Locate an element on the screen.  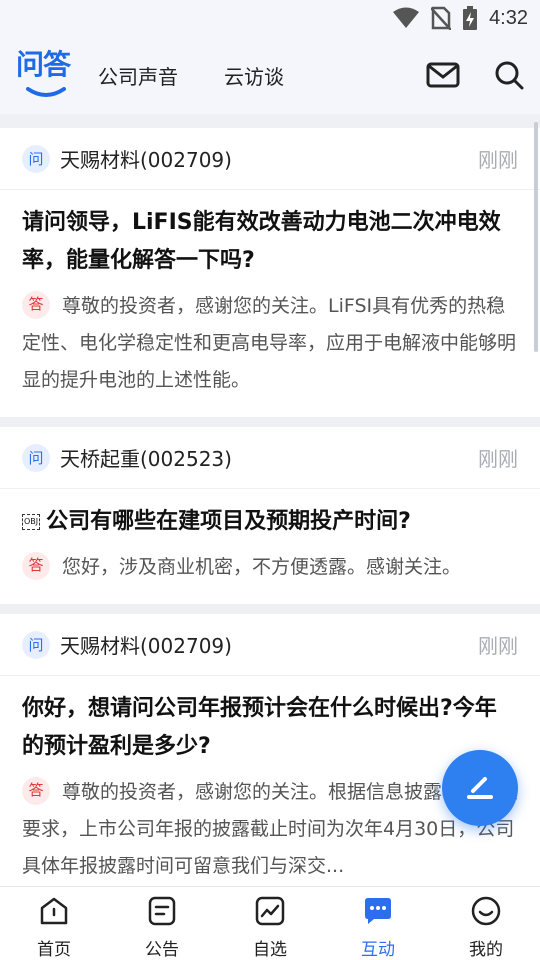
nav-watchlist: 自选 is located at coordinates (270, 923).